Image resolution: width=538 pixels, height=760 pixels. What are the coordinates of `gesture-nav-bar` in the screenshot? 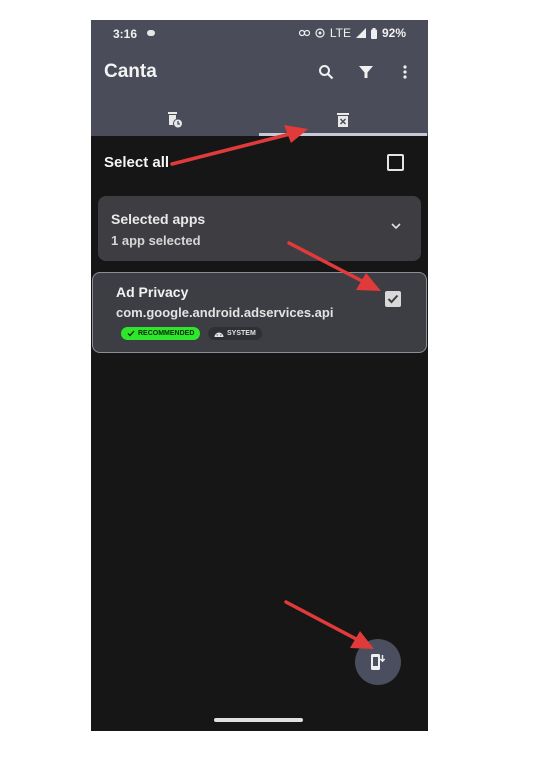 It's located at (258, 720).